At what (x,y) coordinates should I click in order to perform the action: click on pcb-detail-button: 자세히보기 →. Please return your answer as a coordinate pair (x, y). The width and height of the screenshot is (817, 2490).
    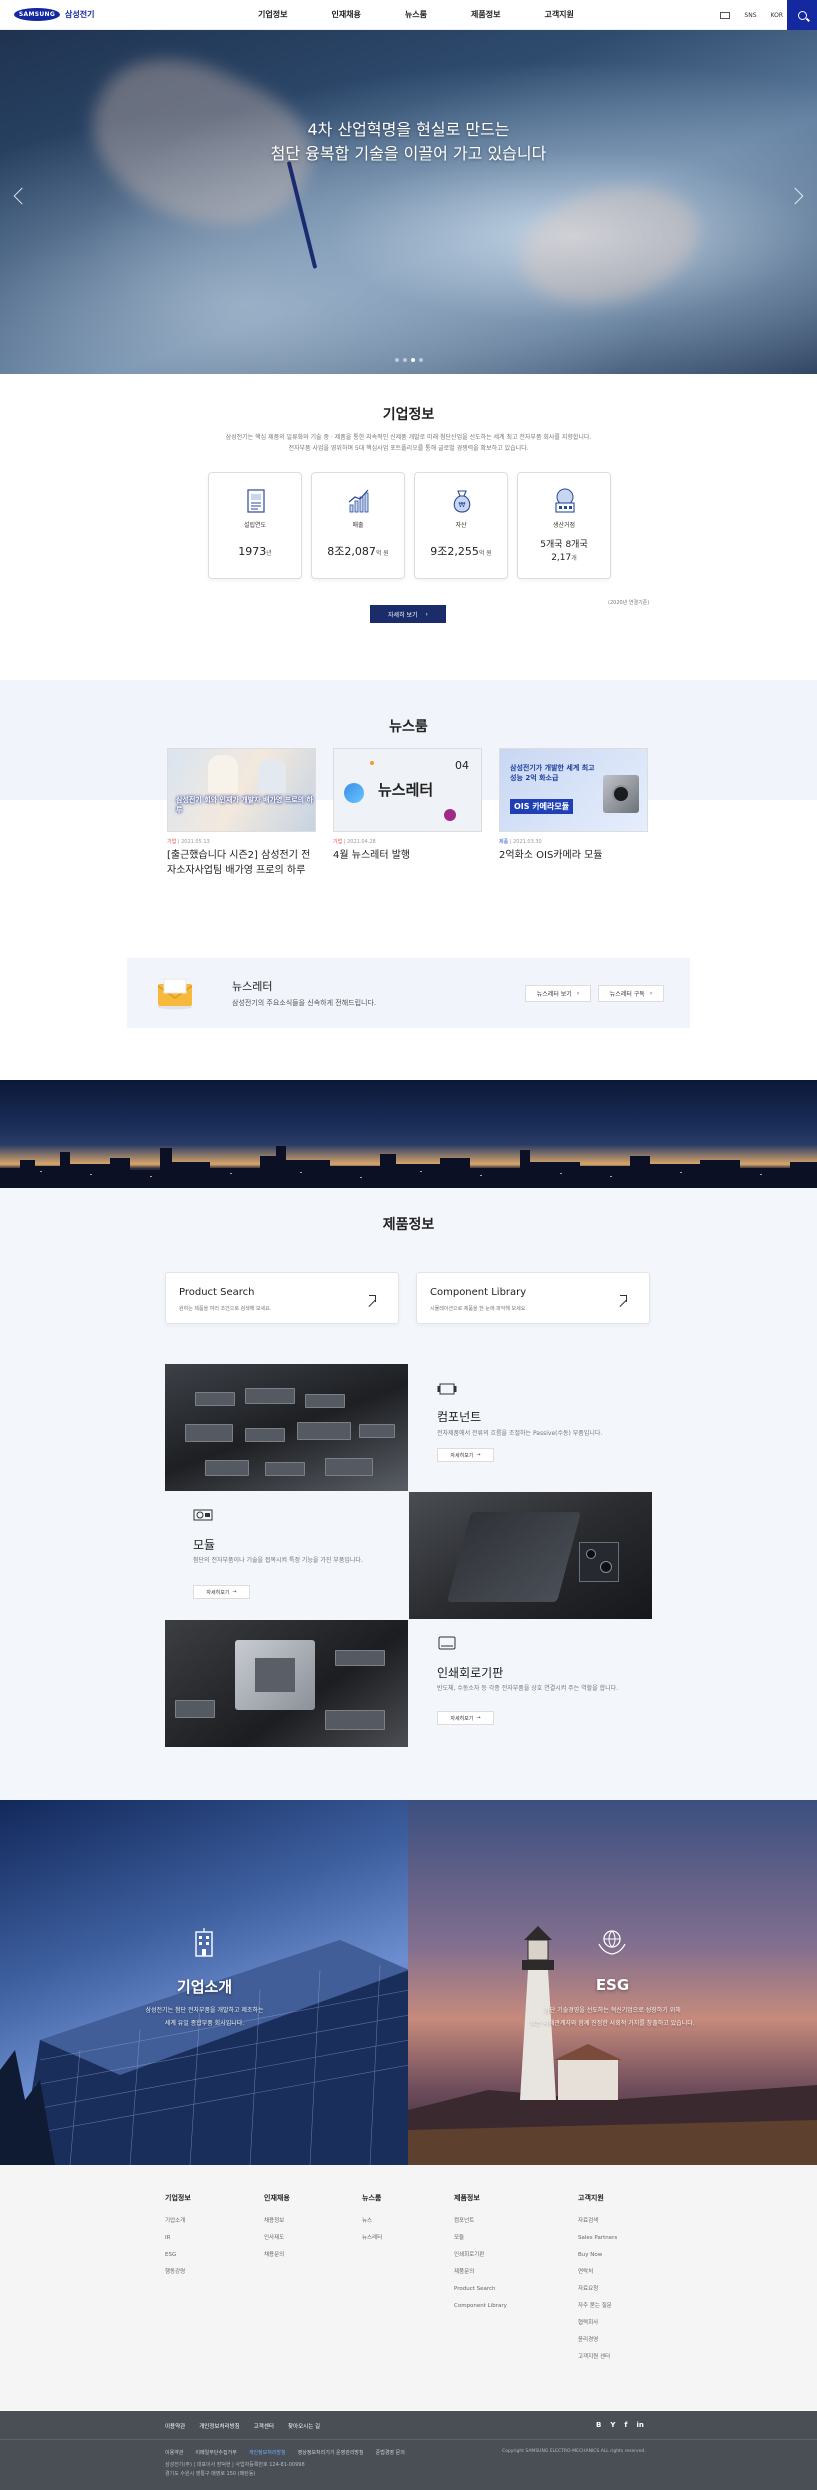
    Looking at the image, I should click on (465, 1718).